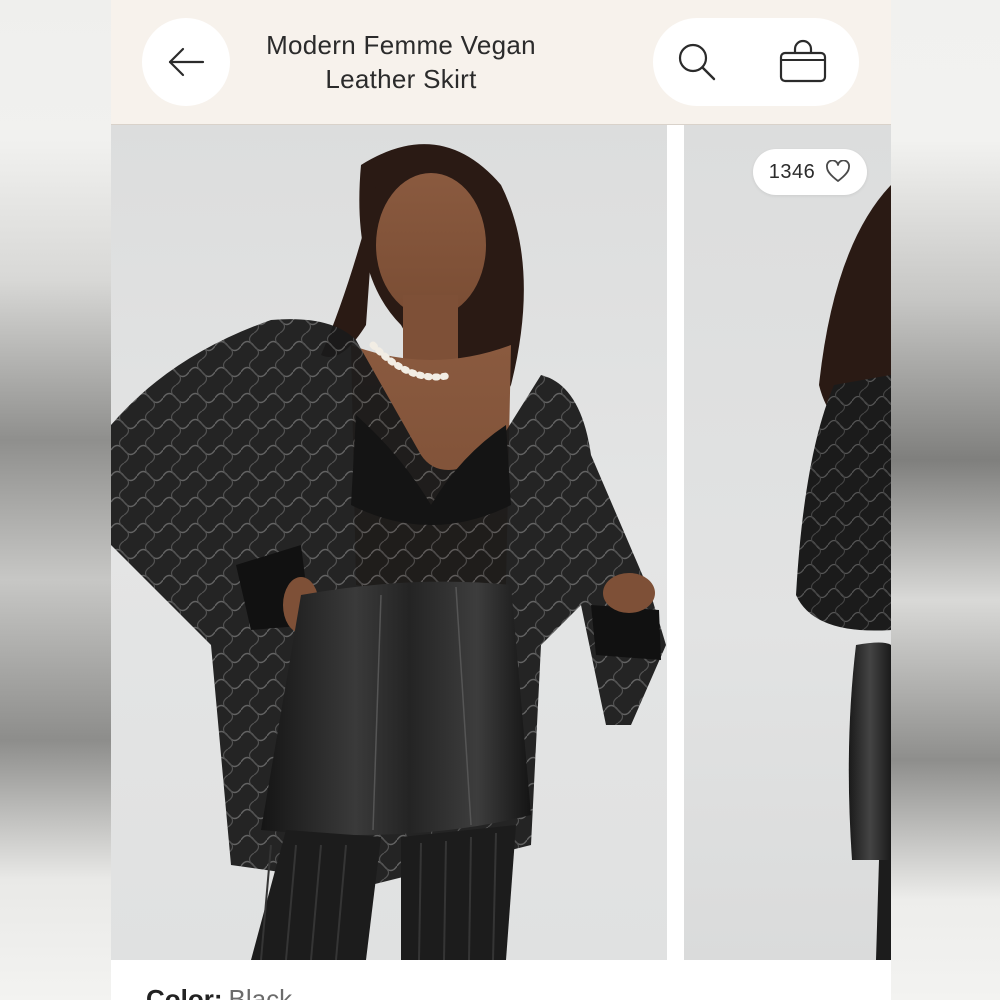 The width and height of the screenshot is (1000, 1000). What do you see at coordinates (756, 62) in the screenshot?
I see `header-actions` at bounding box center [756, 62].